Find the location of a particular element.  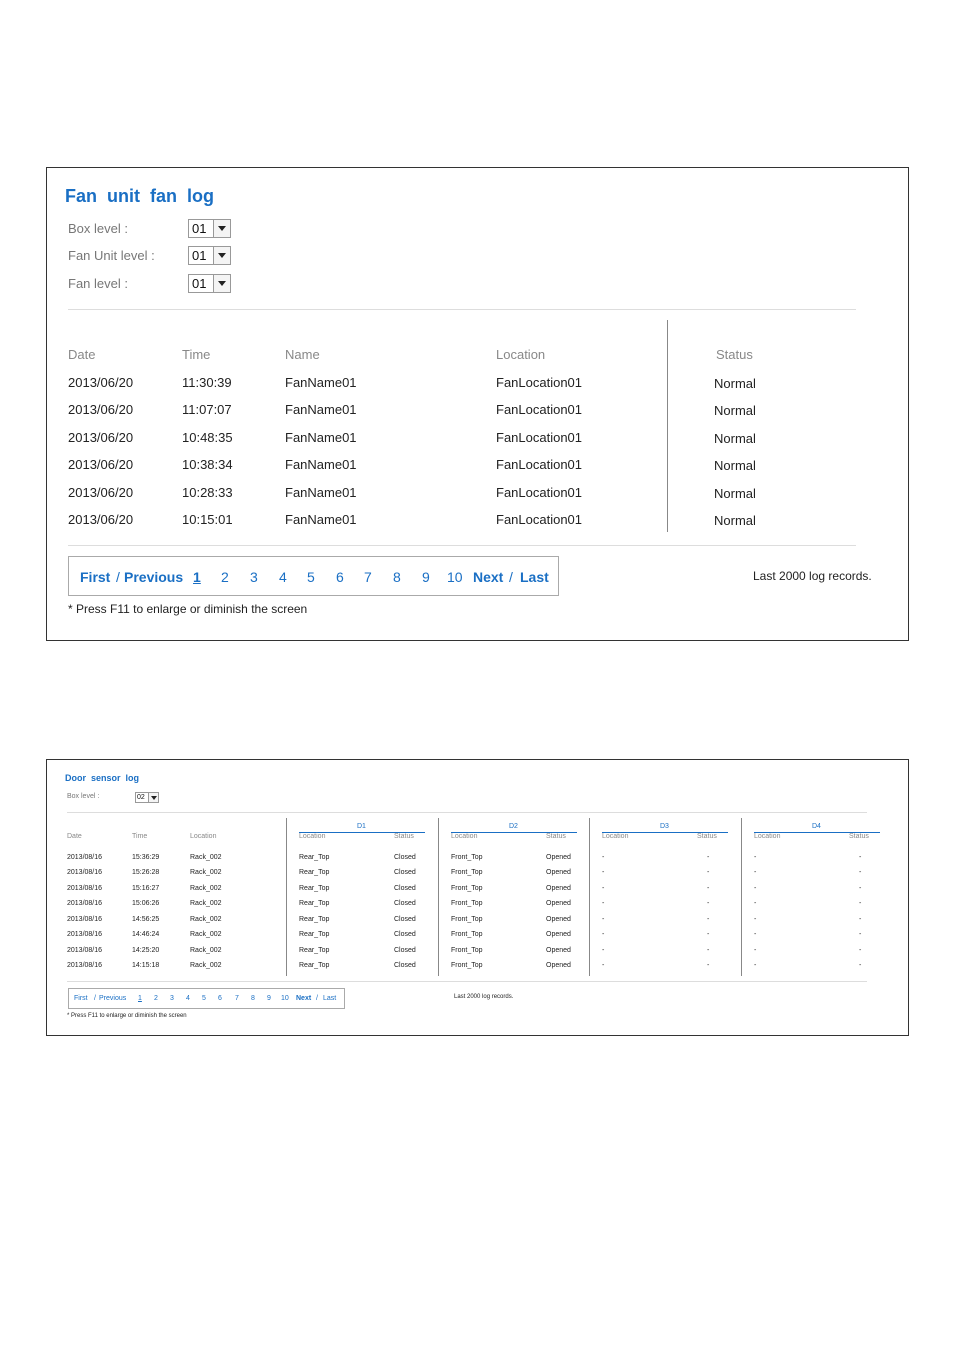

box-level-select: 02 is located at coordinates (147, 797).